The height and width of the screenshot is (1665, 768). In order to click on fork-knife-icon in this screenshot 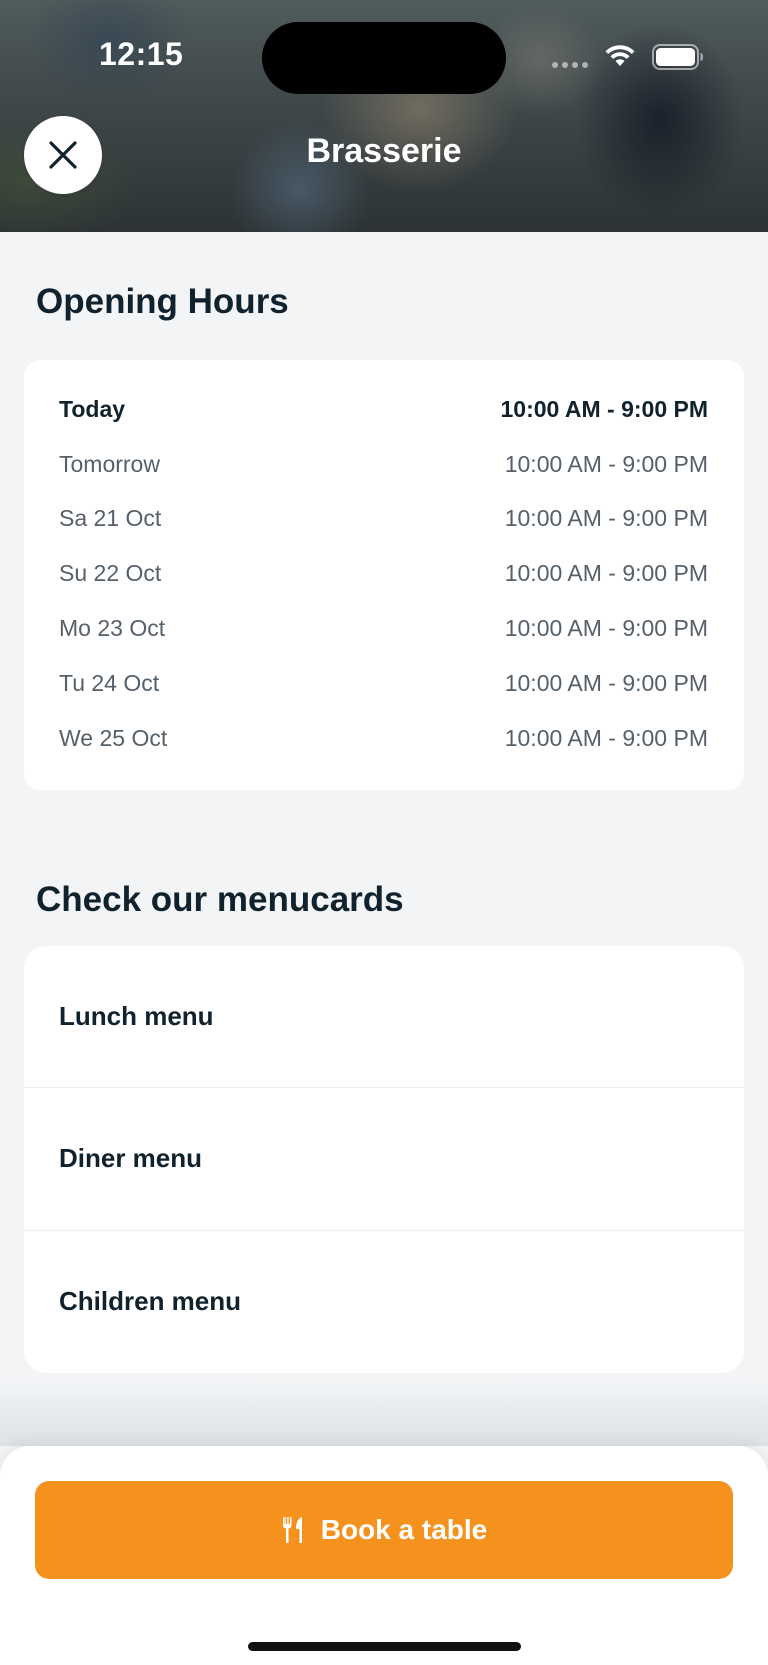, I will do `click(292, 1530)`.